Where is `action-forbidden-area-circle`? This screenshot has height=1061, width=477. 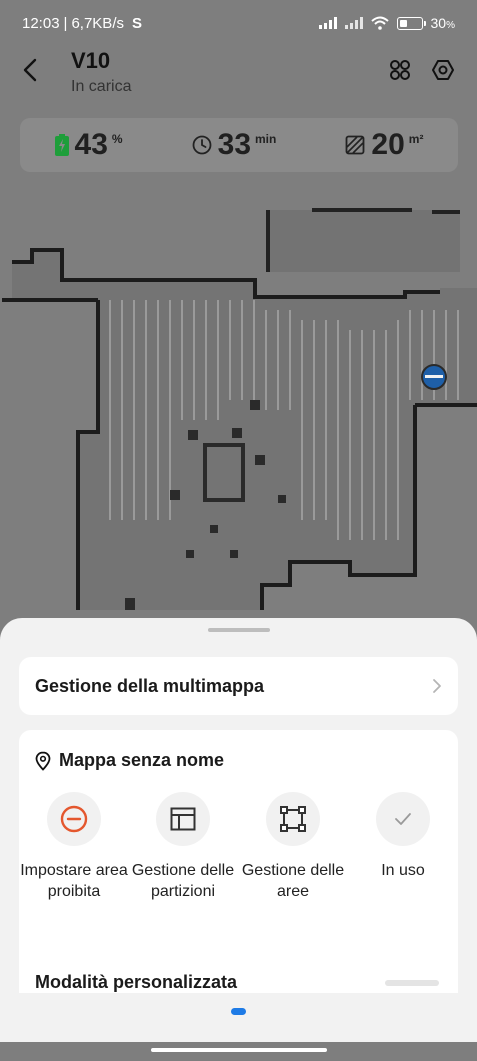
action-forbidden-area-circle is located at coordinates (74, 819).